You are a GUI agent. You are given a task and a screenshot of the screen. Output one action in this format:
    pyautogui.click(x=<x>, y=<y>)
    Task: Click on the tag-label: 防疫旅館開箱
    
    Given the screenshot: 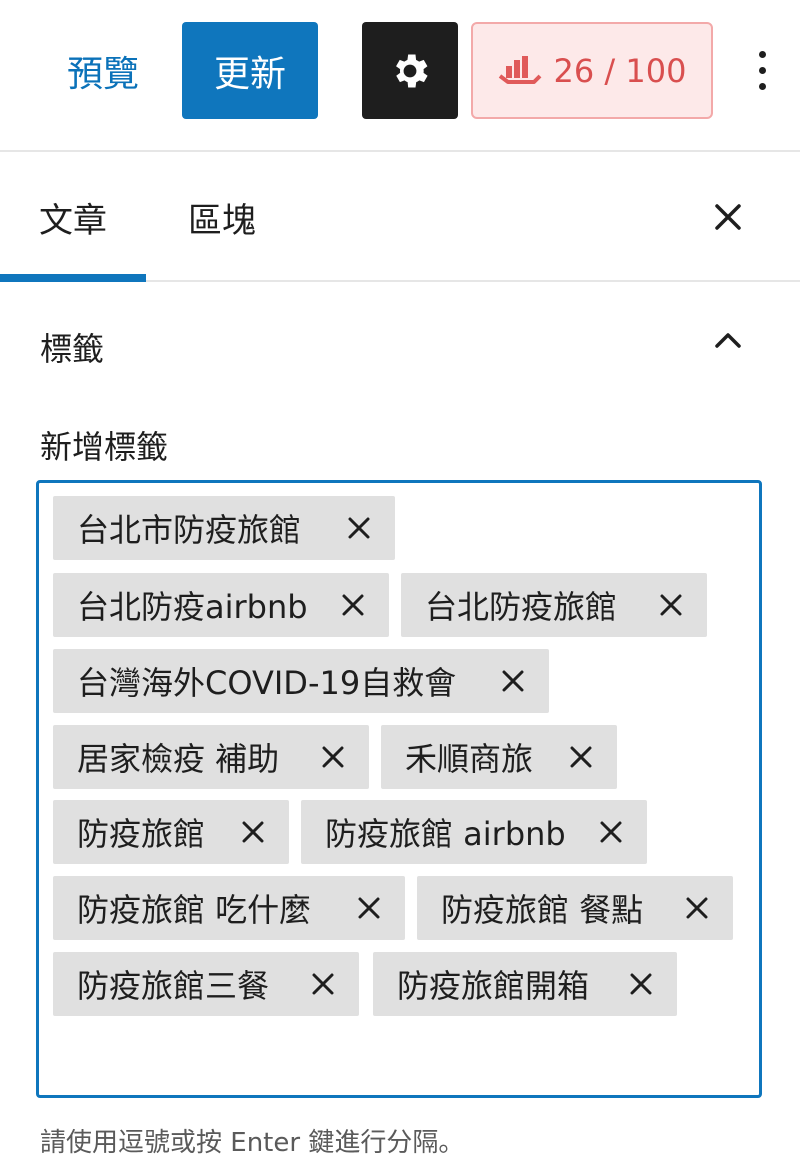 What is the action you would take?
    pyautogui.click(x=493, y=986)
    